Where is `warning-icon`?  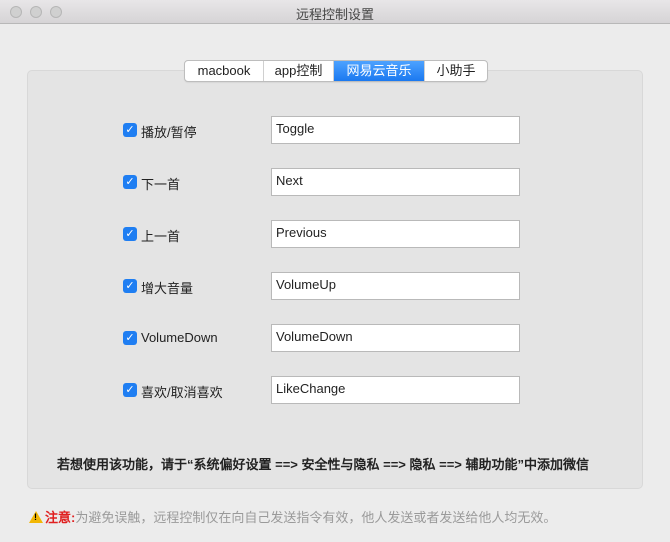
warning-icon is located at coordinates (36, 517).